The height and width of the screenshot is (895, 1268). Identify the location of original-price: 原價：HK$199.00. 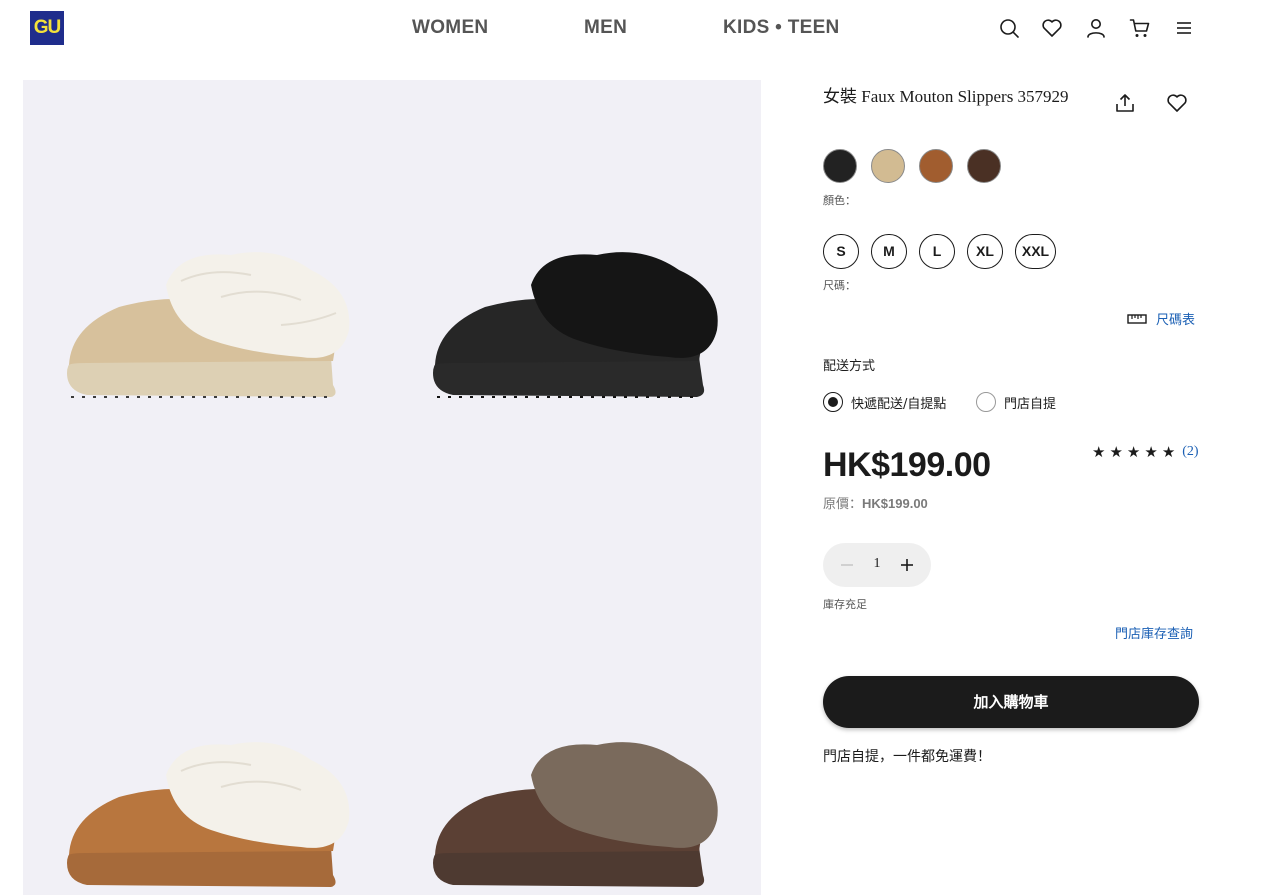
(875, 502).